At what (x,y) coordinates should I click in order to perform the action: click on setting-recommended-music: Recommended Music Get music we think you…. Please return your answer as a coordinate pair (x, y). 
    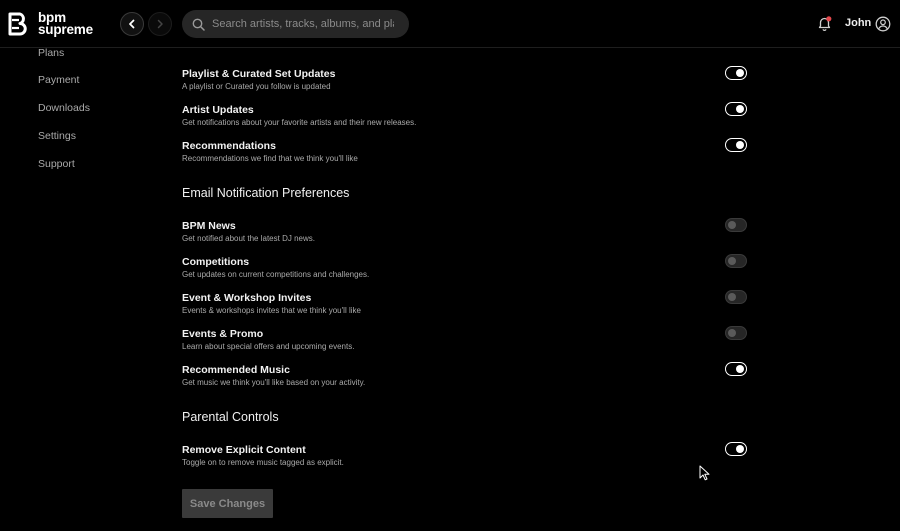
    Looking at the image, I should click on (467, 378).